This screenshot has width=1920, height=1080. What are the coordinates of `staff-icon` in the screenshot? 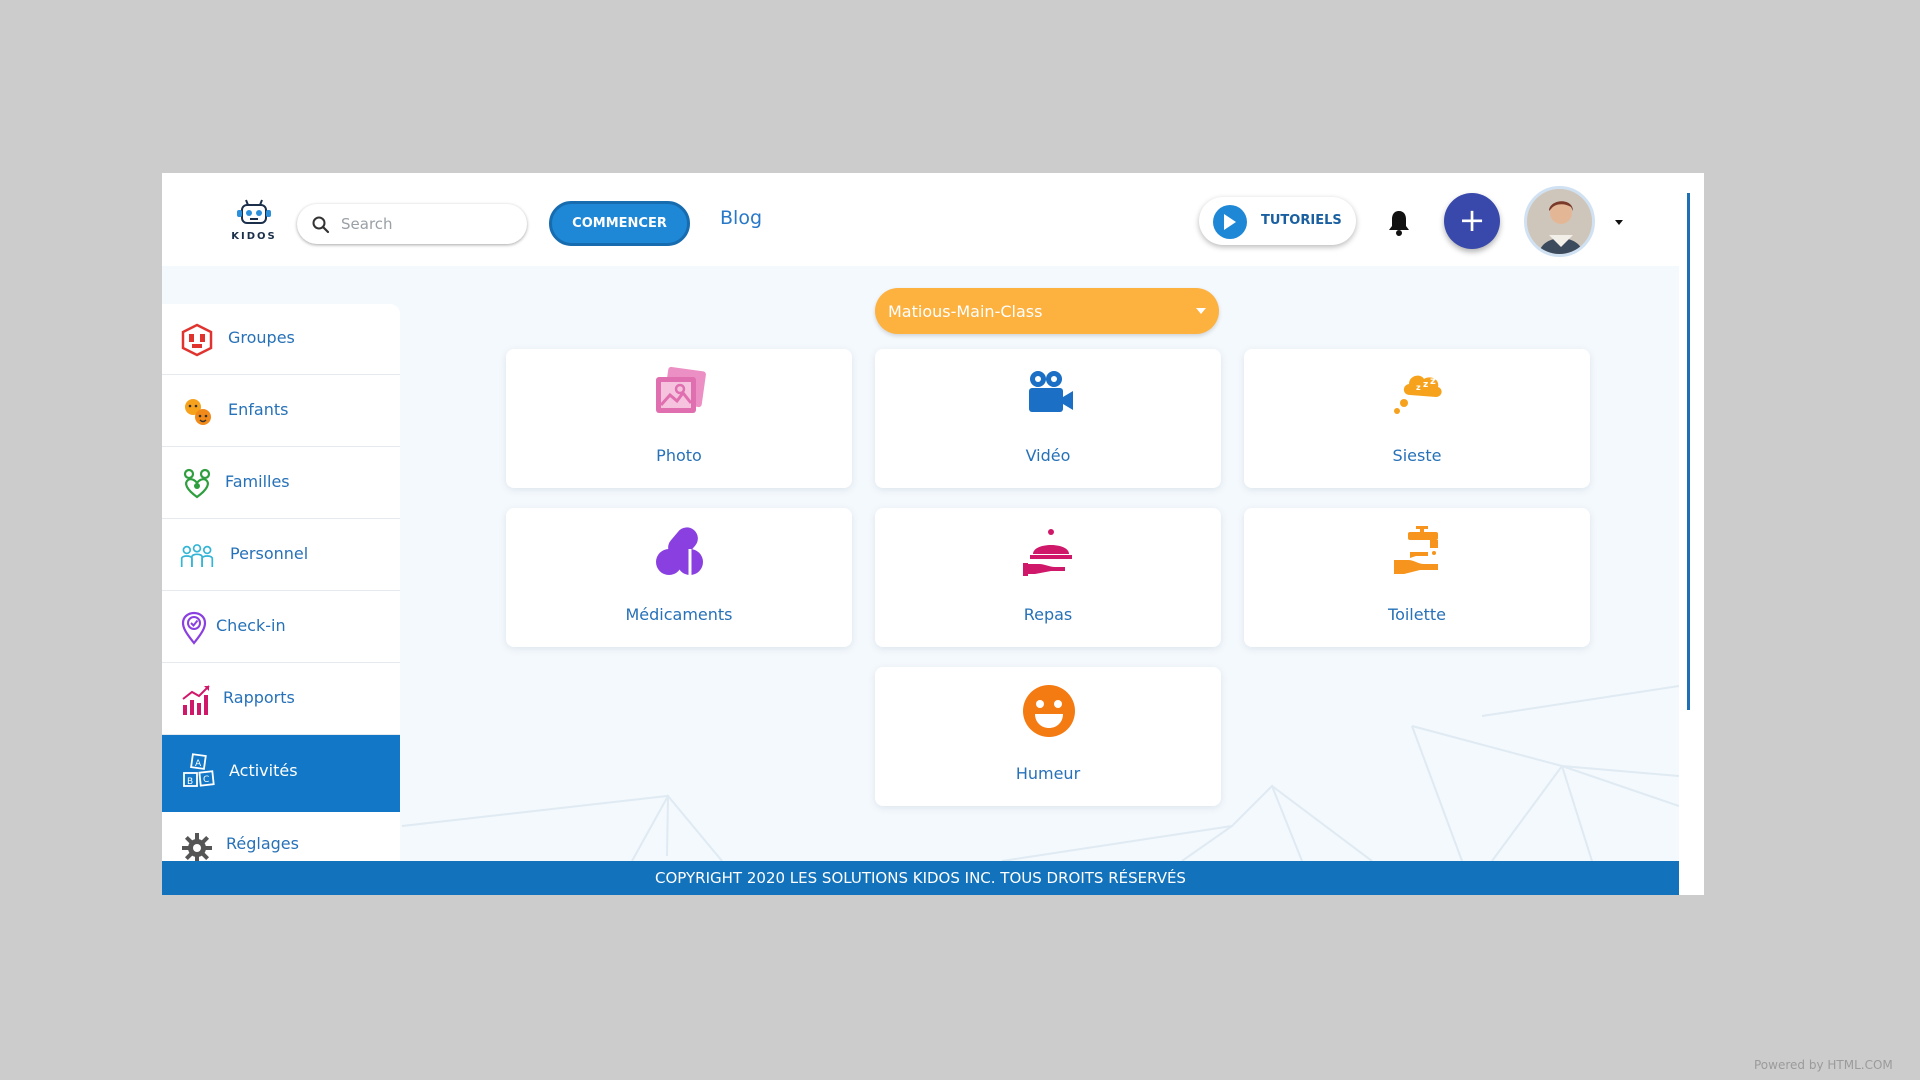 It's located at (197, 556).